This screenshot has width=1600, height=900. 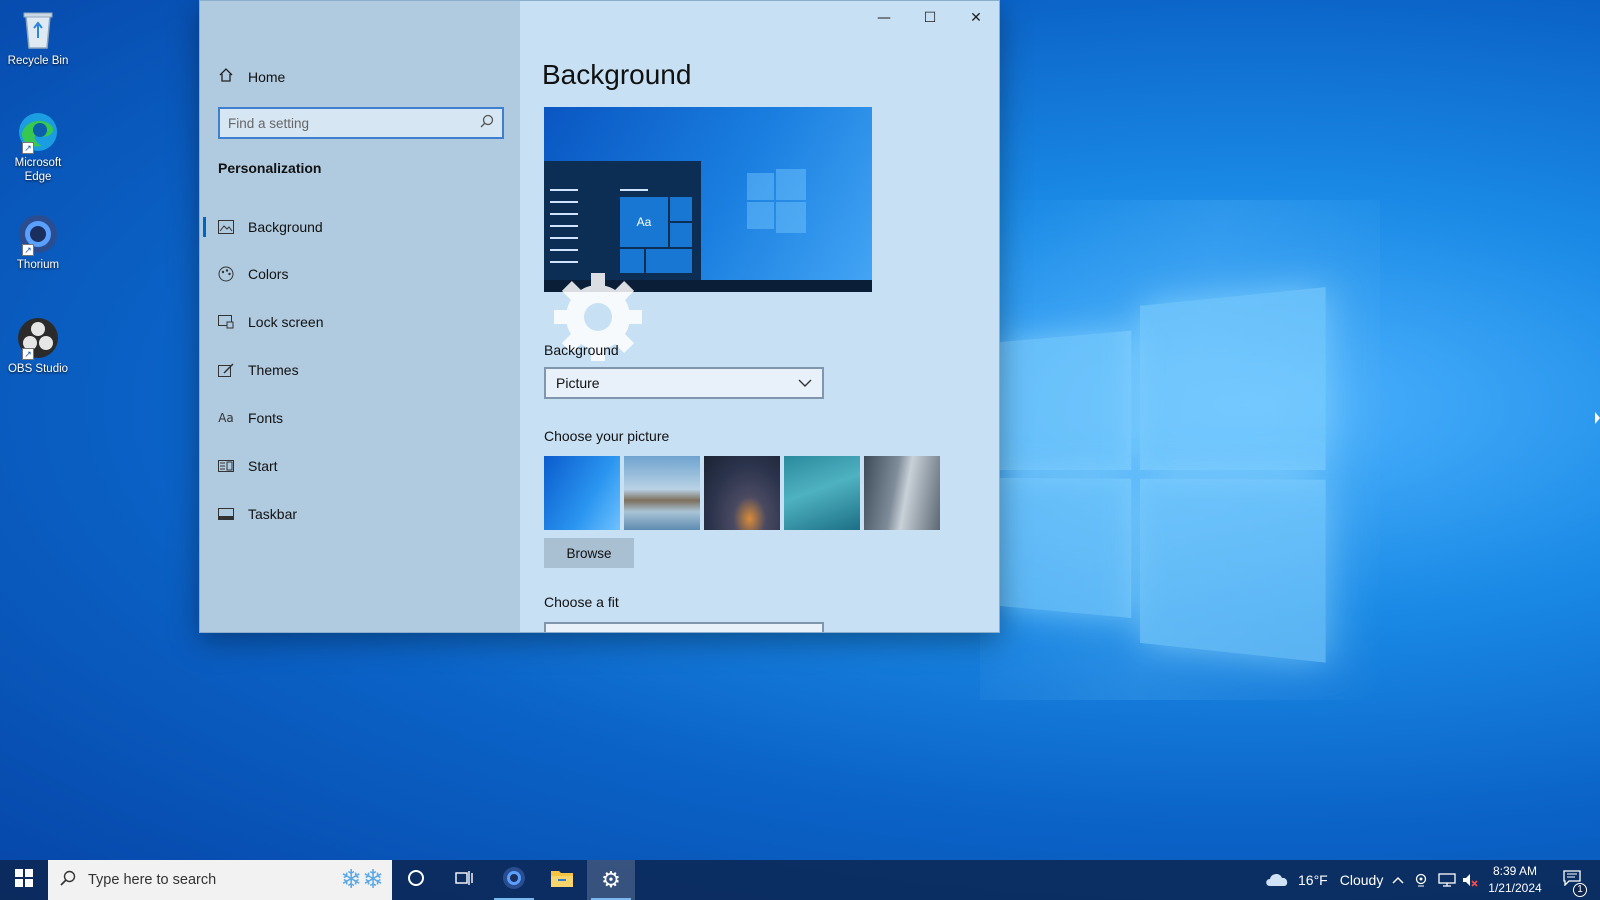 I want to click on sidebar-item-colors: Colors, so click(x=360, y=274).